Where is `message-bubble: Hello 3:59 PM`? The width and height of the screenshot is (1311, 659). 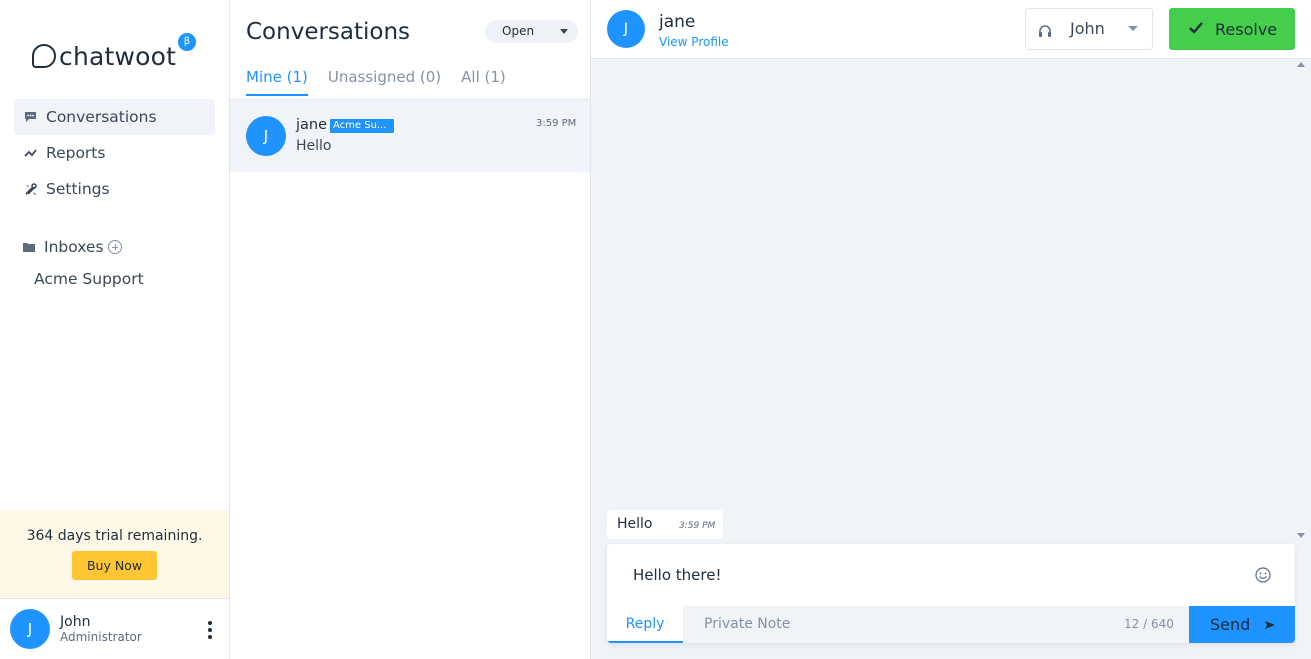 message-bubble: Hello 3:59 PM is located at coordinates (665, 524).